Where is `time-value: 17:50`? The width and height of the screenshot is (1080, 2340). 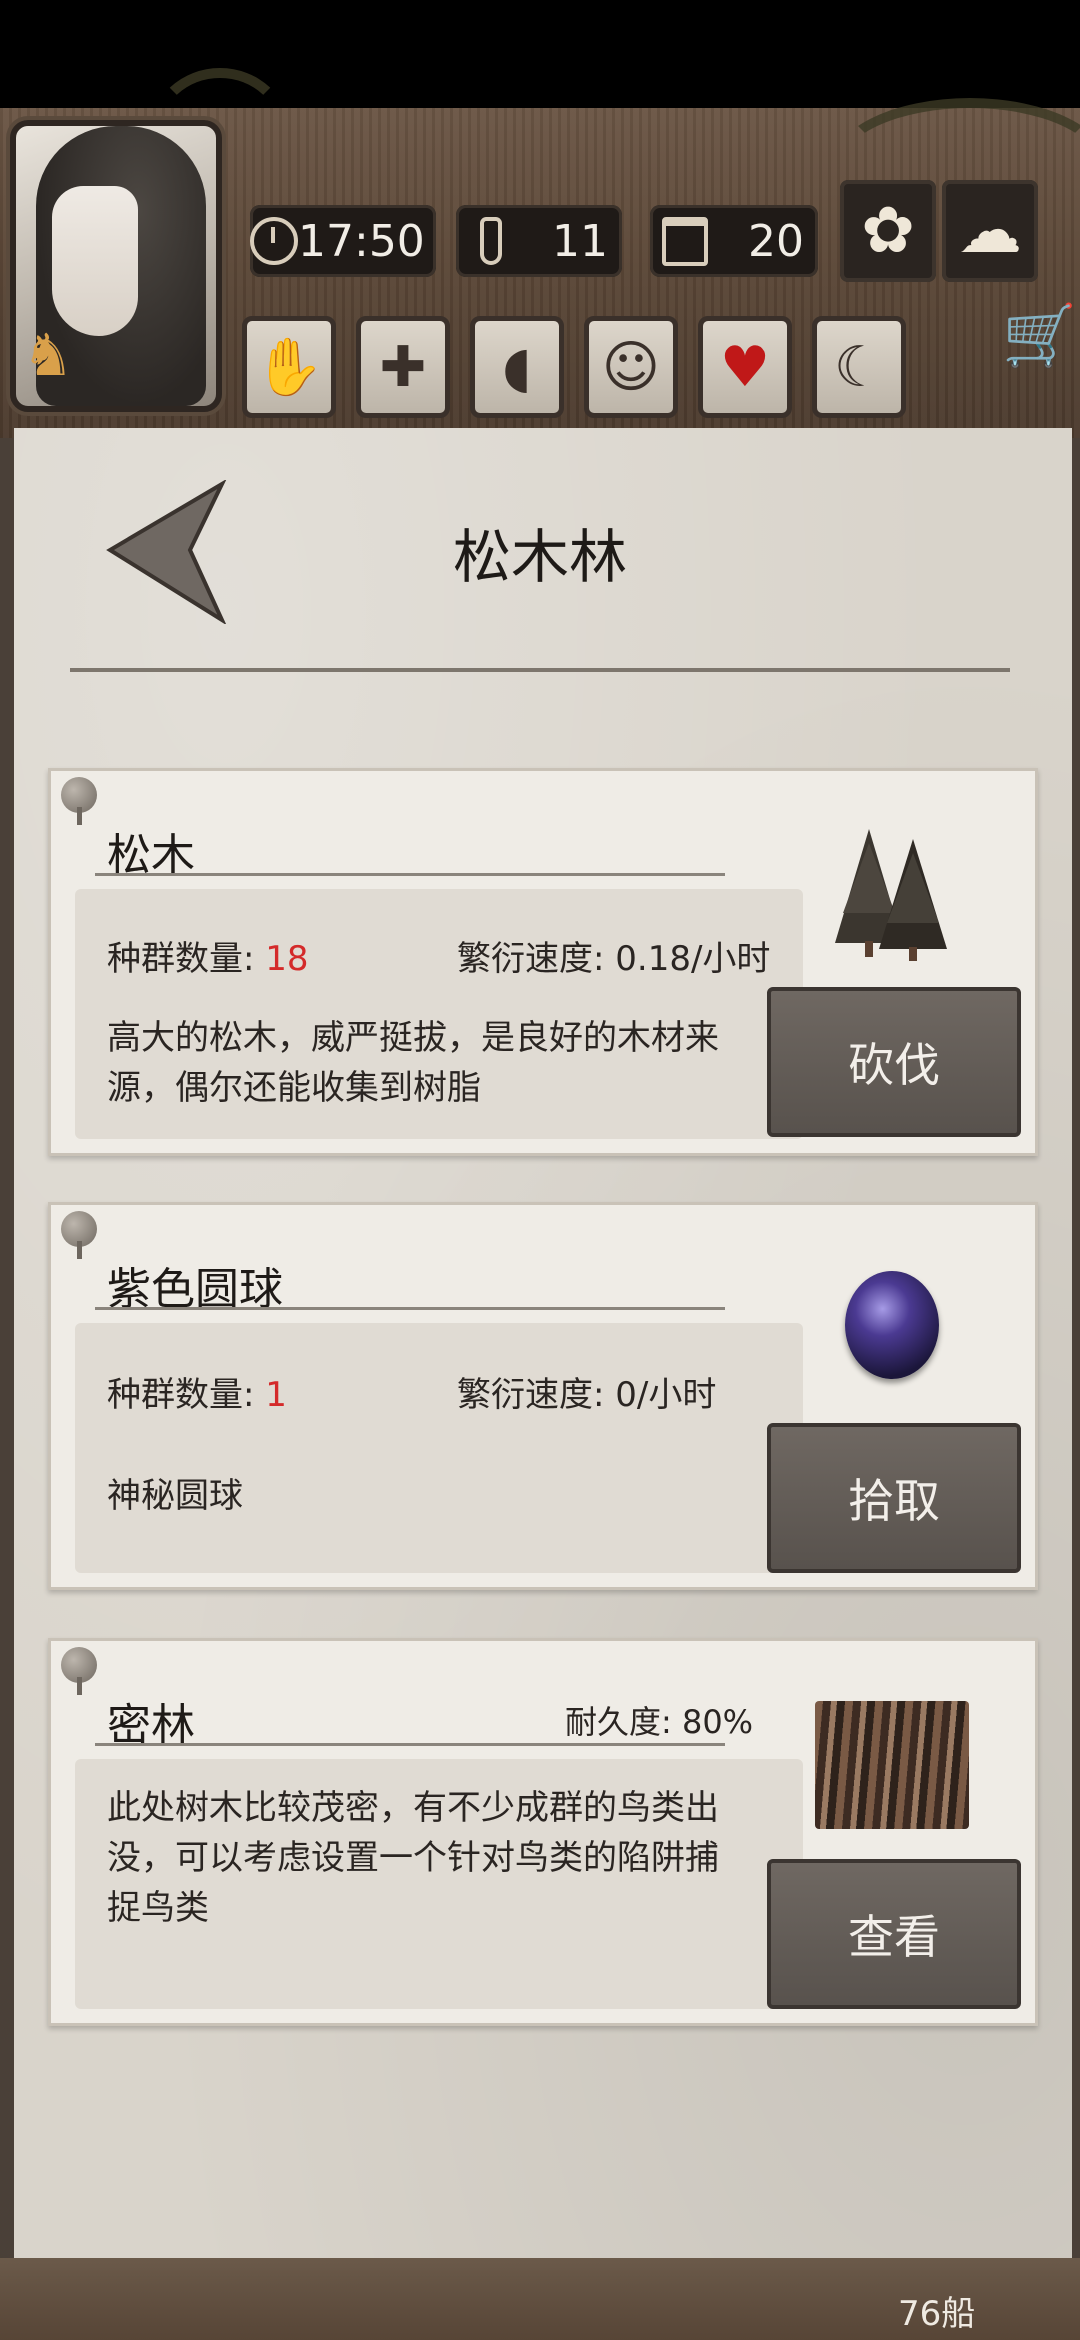 time-value: 17:50 is located at coordinates (361, 241).